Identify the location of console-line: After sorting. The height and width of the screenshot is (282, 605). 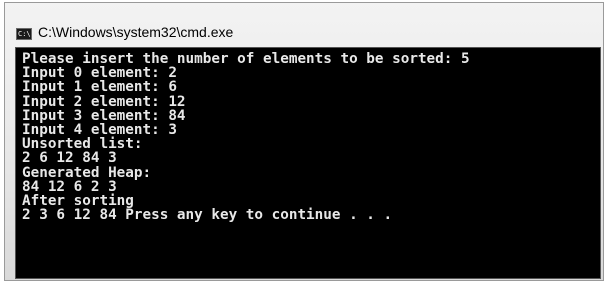
(78, 200).